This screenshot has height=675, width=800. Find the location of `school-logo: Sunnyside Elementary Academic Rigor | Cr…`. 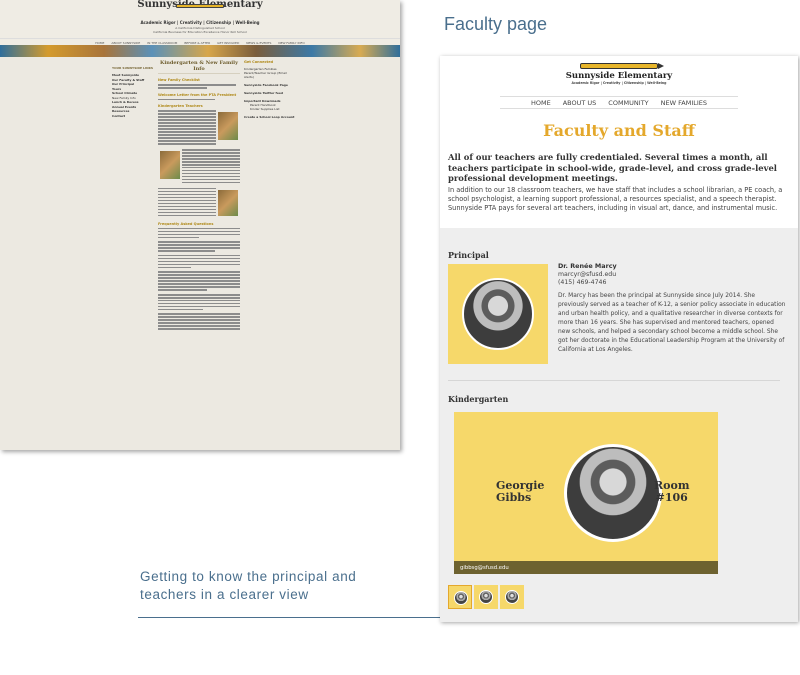

school-logo: Sunnyside Elementary Academic Rigor | Cr… is located at coordinates (619, 76).